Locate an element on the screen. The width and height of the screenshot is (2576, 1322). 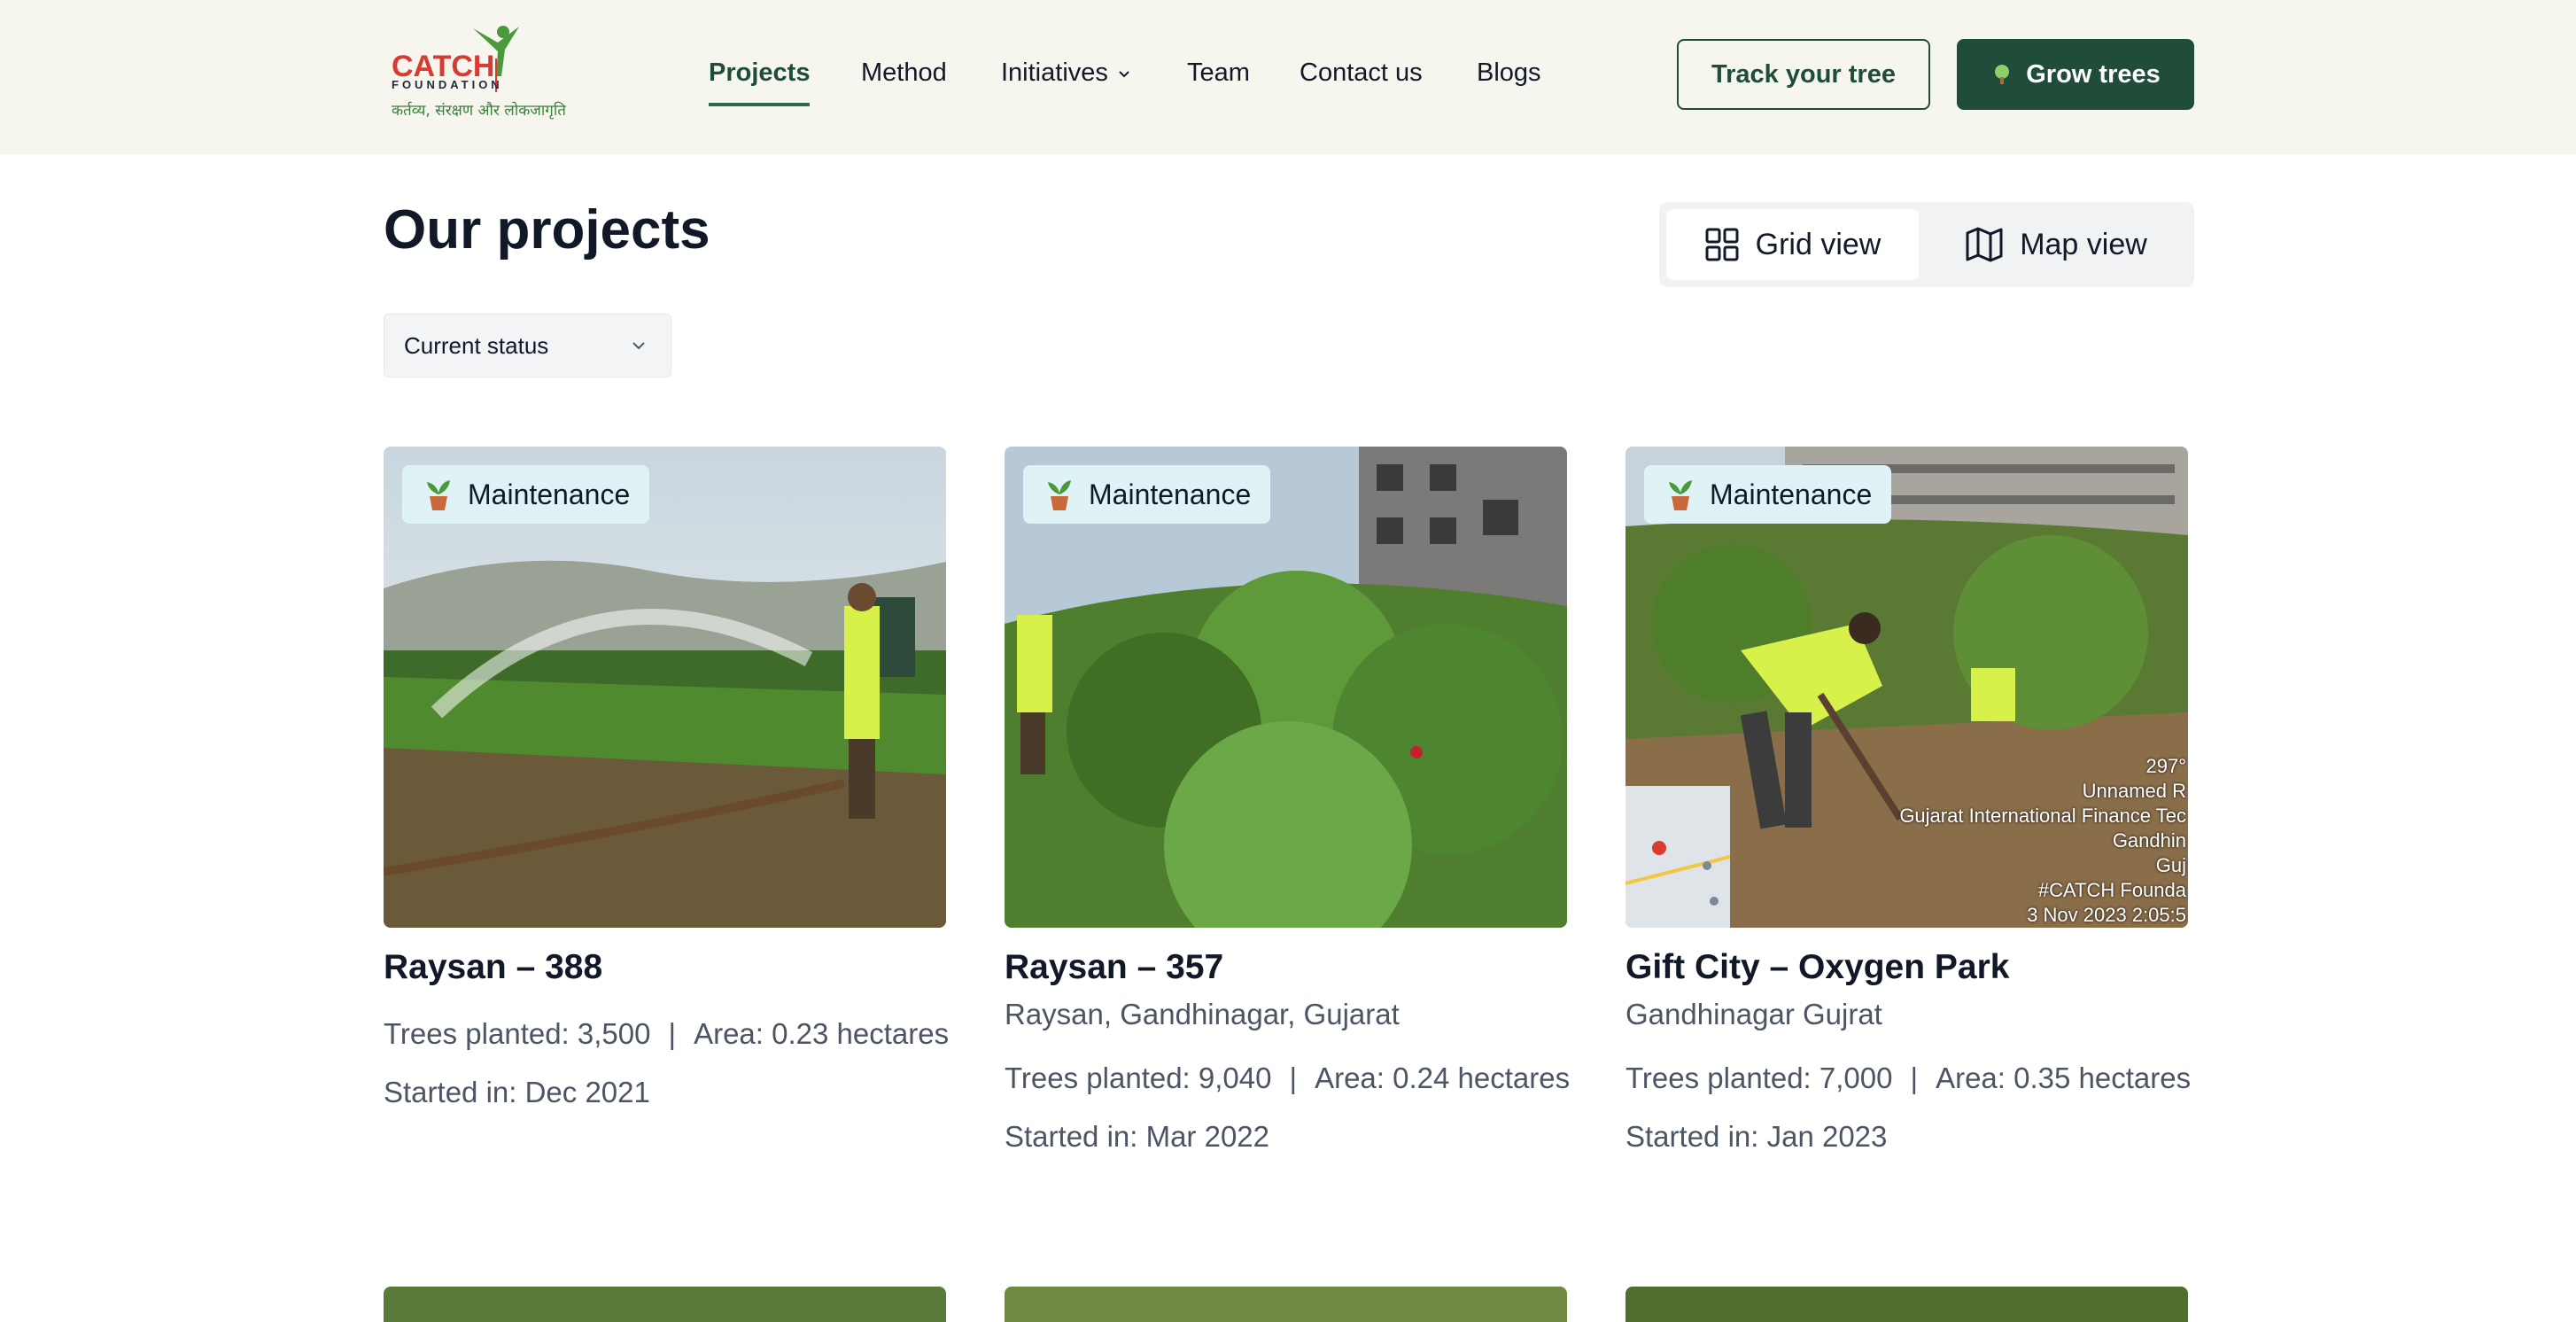
nav-item-initiatives: Initiatives is located at coordinates (1066, 78).